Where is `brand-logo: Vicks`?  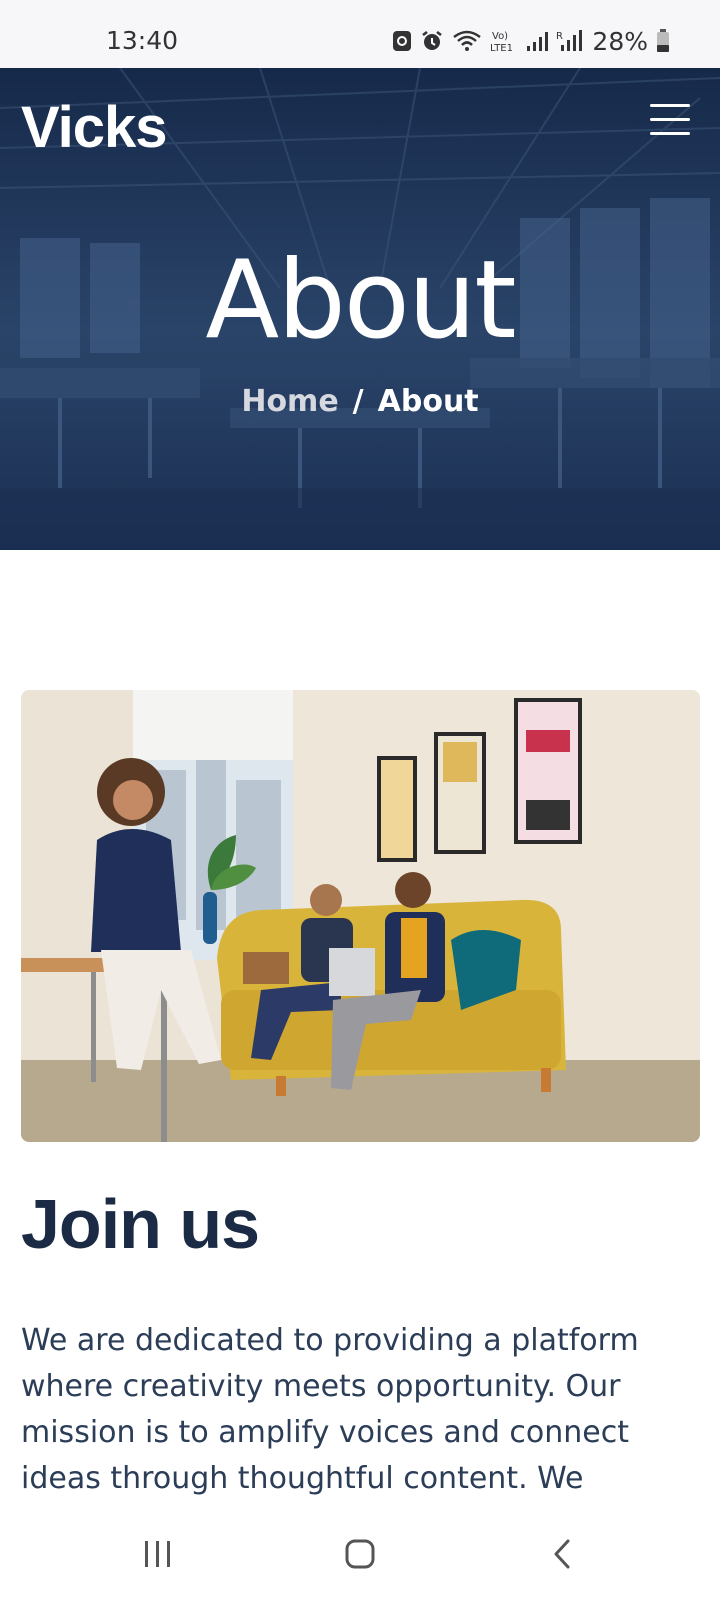 brand-logo: Vicks is located at coordinates (94, 127).